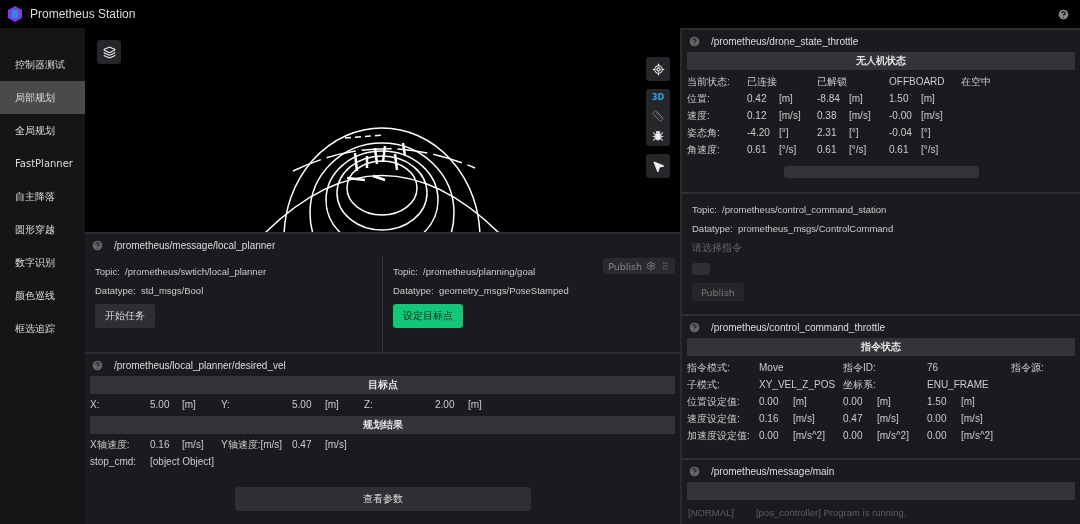 The image size is (1080, 524). Describe the element at coordinates (958, 384) in the screenshot. I see `field-value: ENU_FRAME` at that location.